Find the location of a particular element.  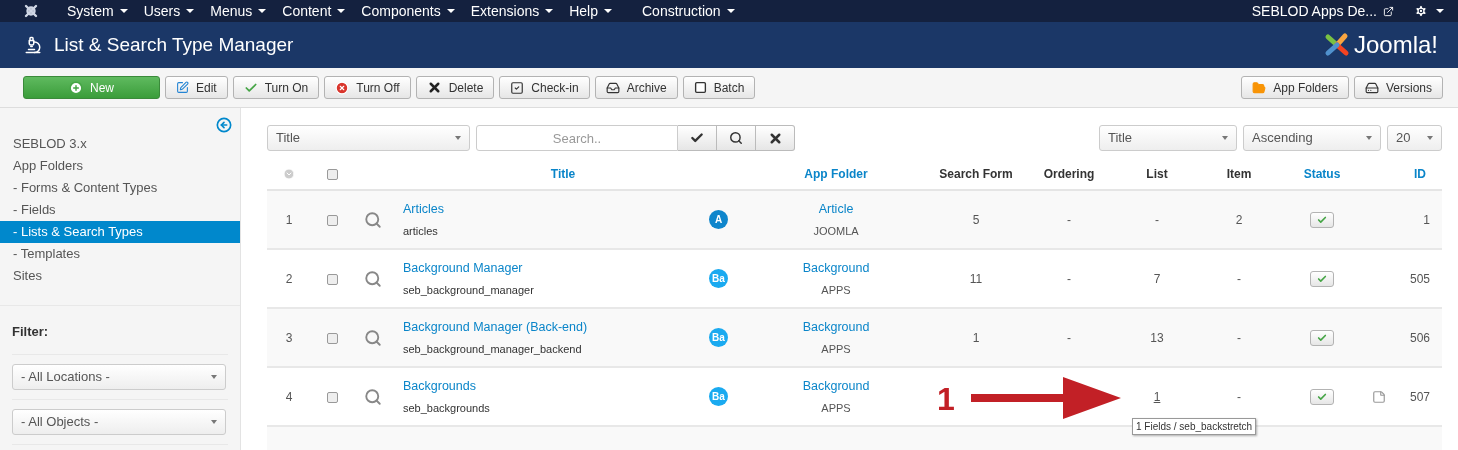

alias-text: seb_background_manager_backend is located at coordinates (493, 349).